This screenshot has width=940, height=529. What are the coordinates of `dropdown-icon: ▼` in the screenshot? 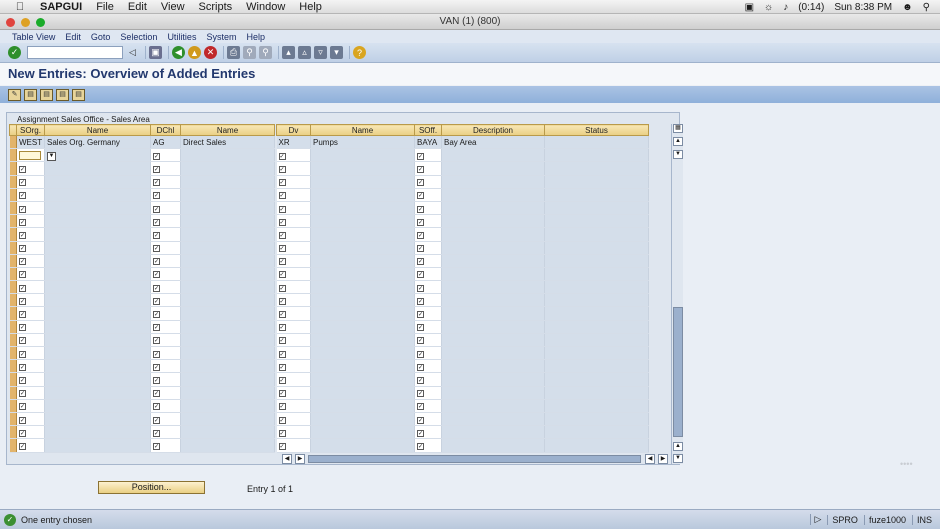 It's located at (51, 156).